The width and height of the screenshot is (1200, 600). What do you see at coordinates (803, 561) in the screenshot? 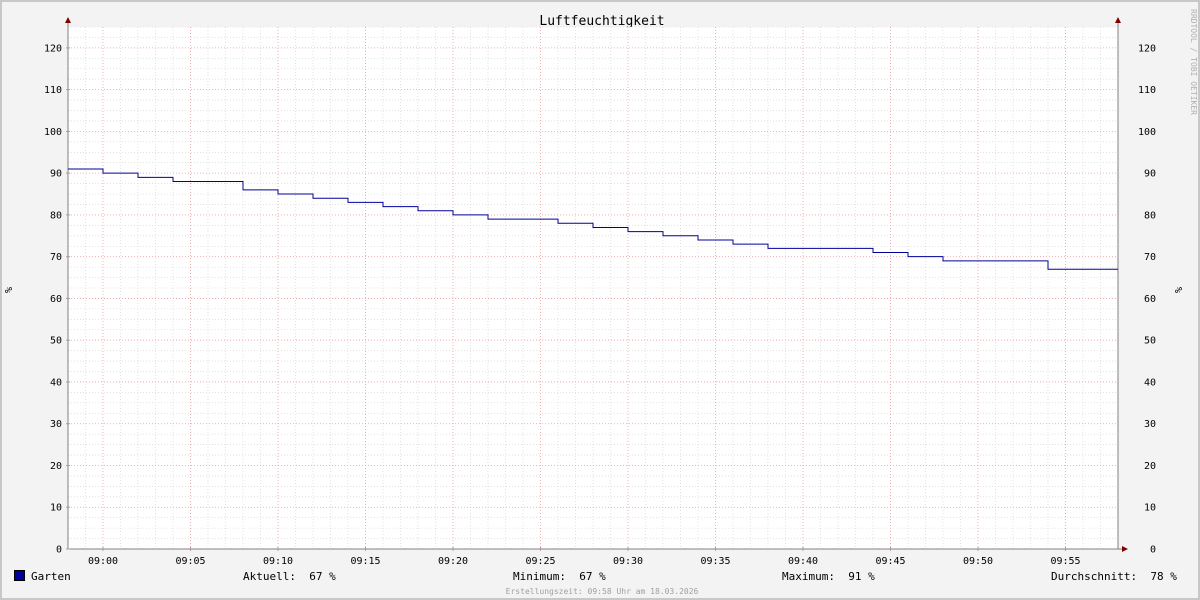
I see `x-tick-label: 09:40` at bounding box center [803, 561].